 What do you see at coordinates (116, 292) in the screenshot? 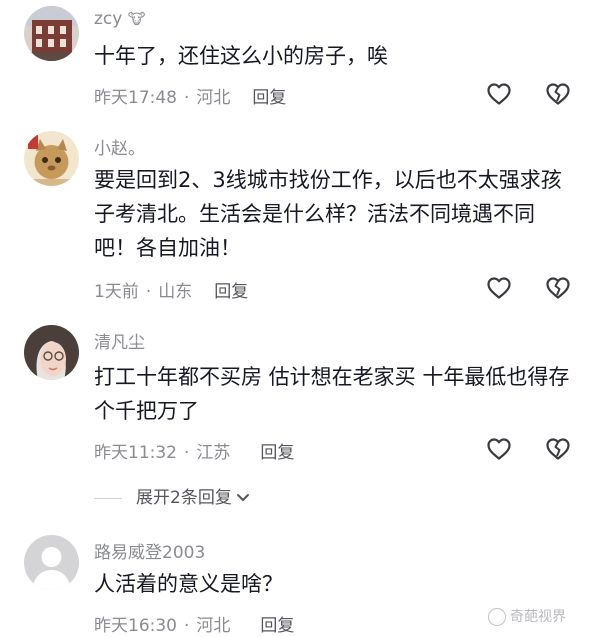
I see `comment-time: 1天前` at bounding box center [116, 292].